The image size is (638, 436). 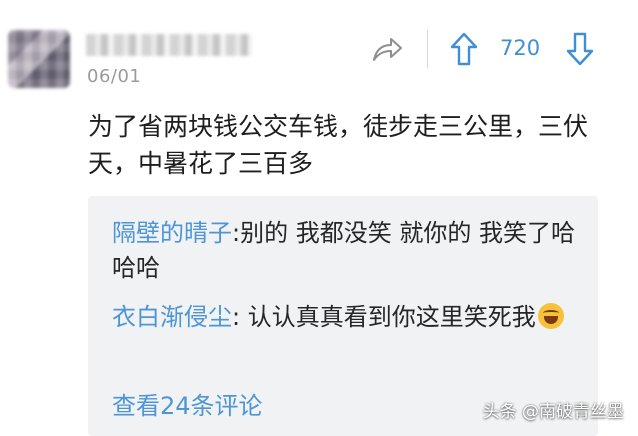 What do you see at coordinates (464, 49) in the screenshot?
I see `upvote-icon` at bounding box center [464, 49].